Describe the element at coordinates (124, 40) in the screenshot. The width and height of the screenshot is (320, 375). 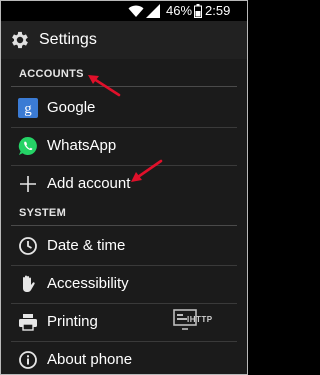
I see `action-bar: Settings` at that location.